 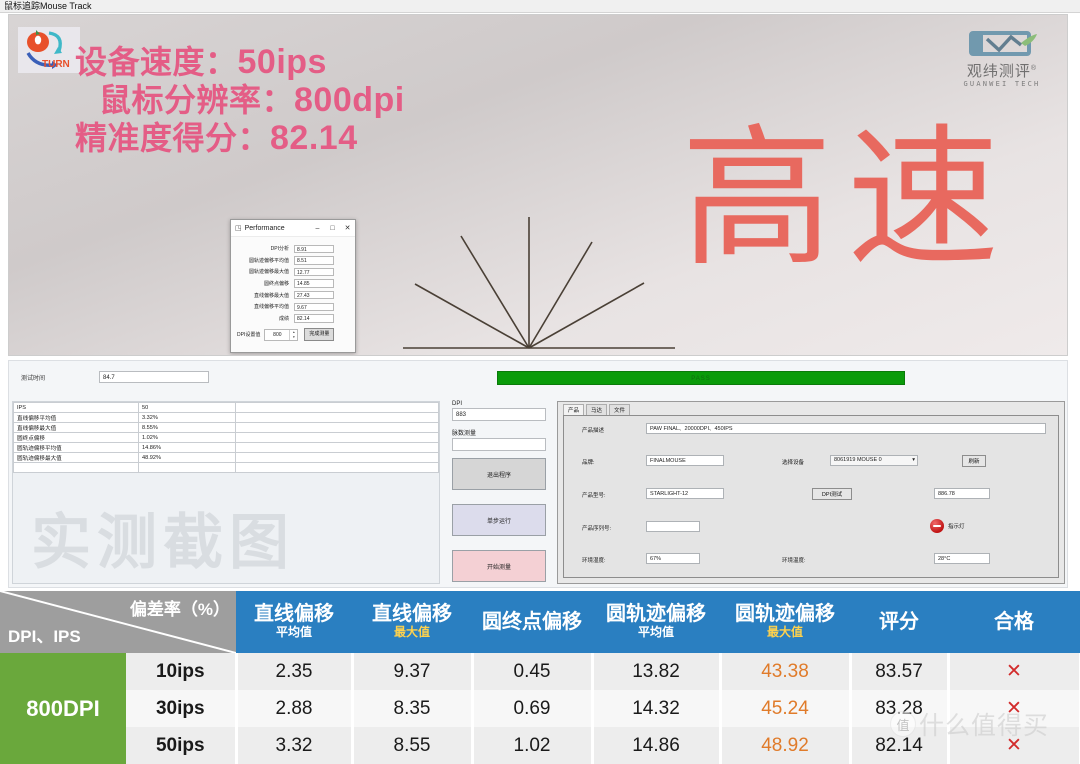 What do you see at coordinates (620, 409) in the screenshot?
I see `tab-file: 文件` at bounding box center [620, 409].